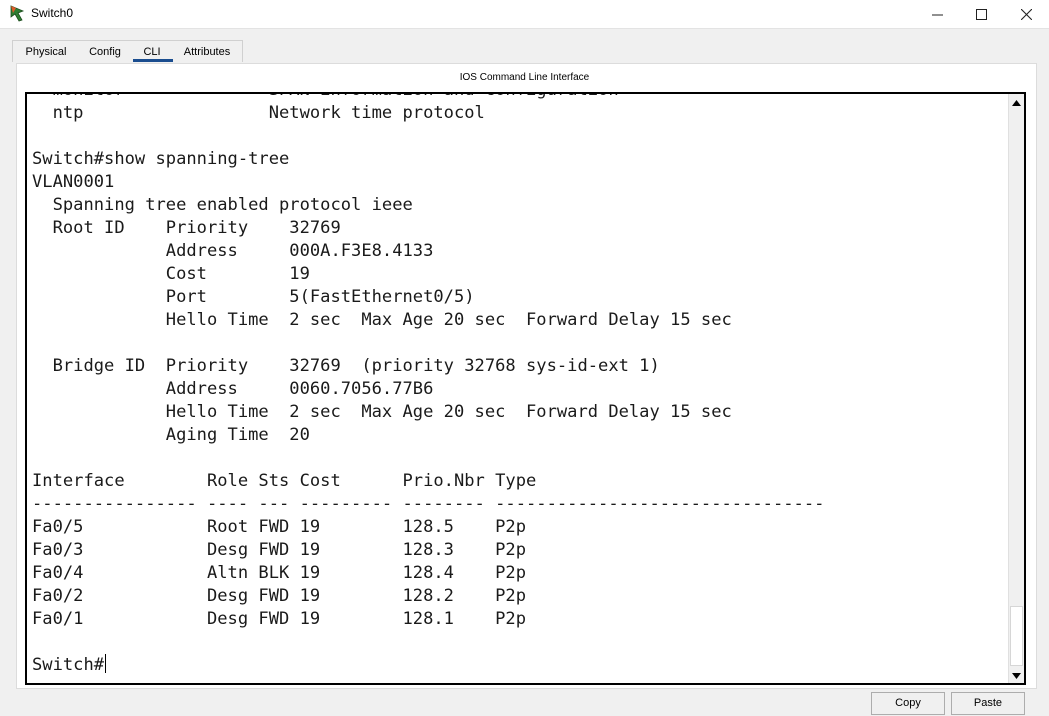  Describe the element at coordinates (153, 60) in the screenshot. I see `active-tab-indicator` at that location.